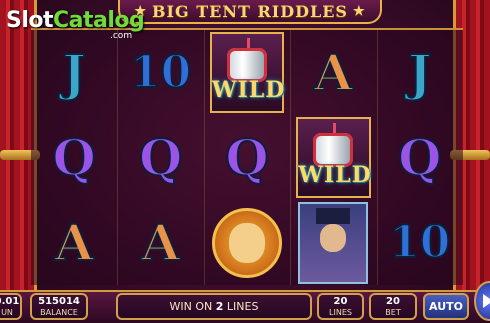  I want to click on magician-symbol, so click(333, 242).